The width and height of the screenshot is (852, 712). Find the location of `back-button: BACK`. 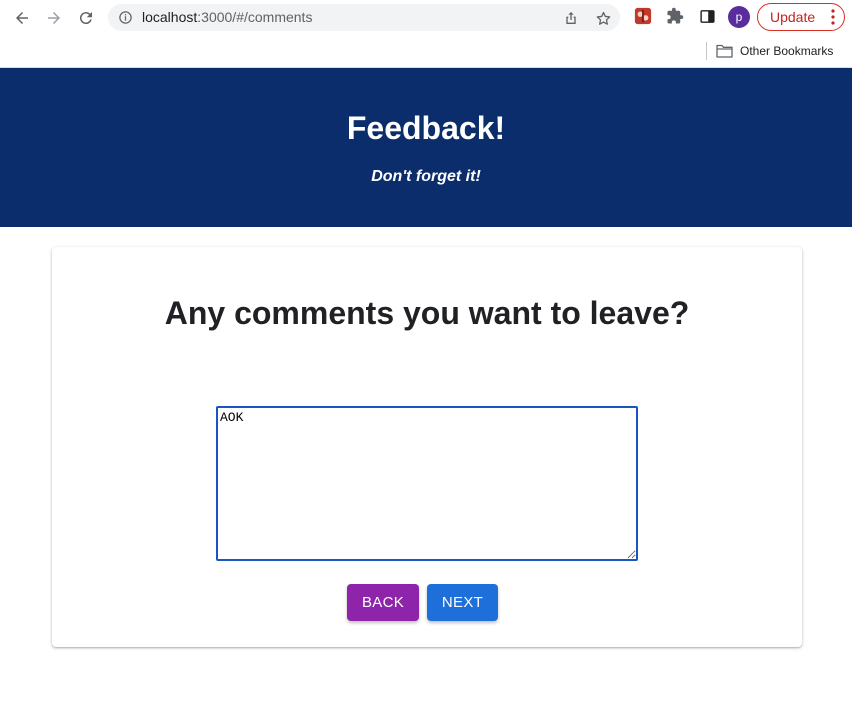

back-button: BACK is located at coordinates (383, 602).